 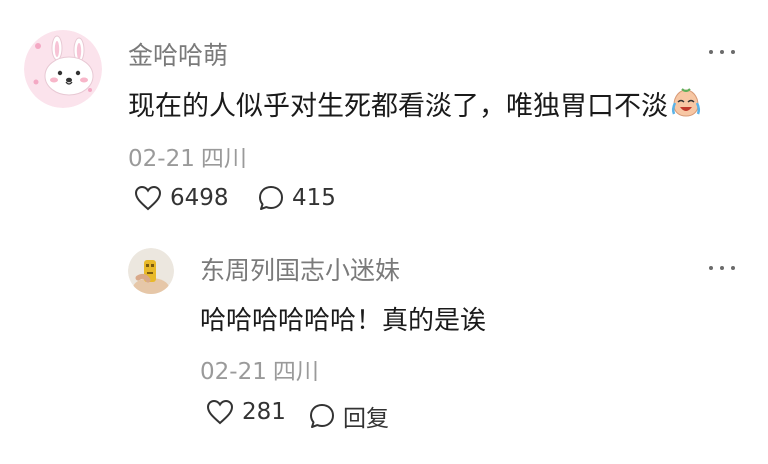 What do you see at coordinates (264, 412) in the screenshot?
I see `like-count: 281` at bounding box center [264, 412].